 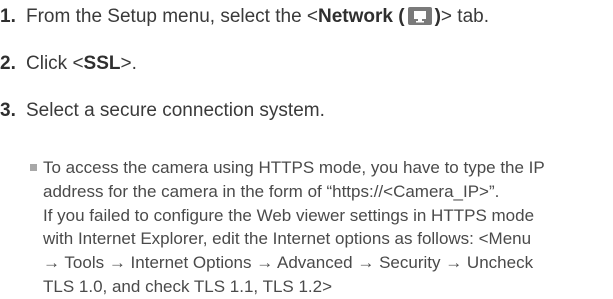 What do you see at coordinates (464, 16) in the screenshot?
I see `step-text-end: > tab.` at bounding box center [464, 16].